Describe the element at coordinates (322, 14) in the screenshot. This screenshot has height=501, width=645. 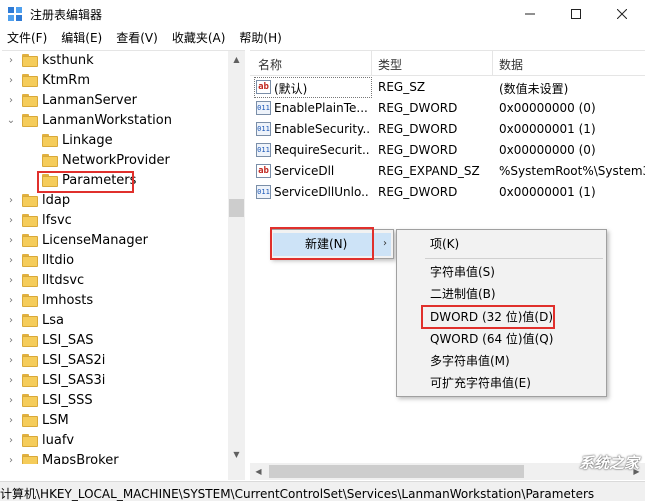
I see `title-bar: 注册表编辑器` at that location.